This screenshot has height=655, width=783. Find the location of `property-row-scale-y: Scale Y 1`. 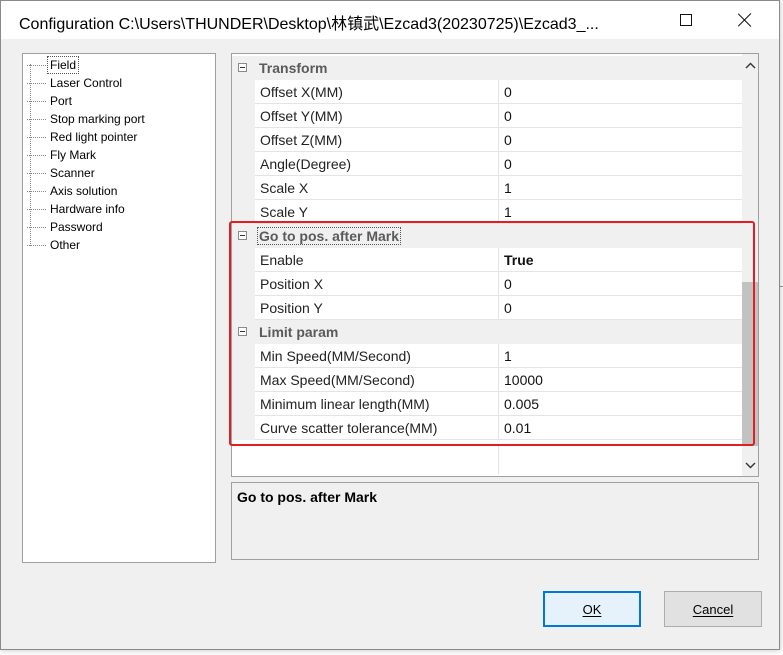

property-row-scale-y: Scale Y 1 is located at coordinates (487, 212).